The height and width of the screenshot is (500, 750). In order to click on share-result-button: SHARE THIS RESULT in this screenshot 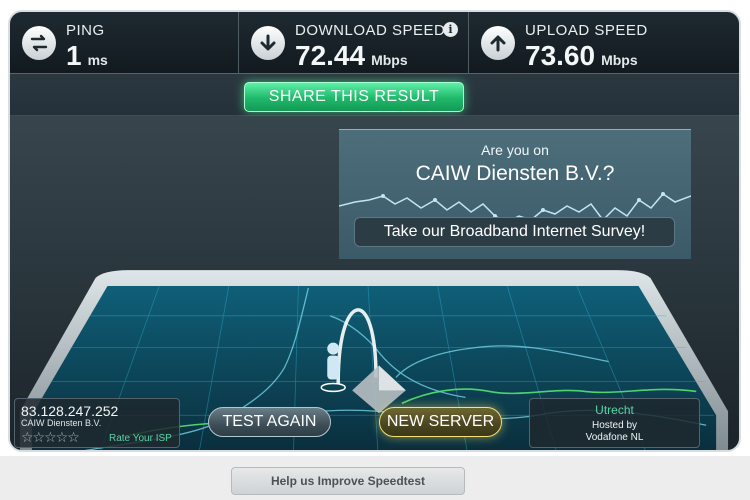, I will do `click(354, 97)`.